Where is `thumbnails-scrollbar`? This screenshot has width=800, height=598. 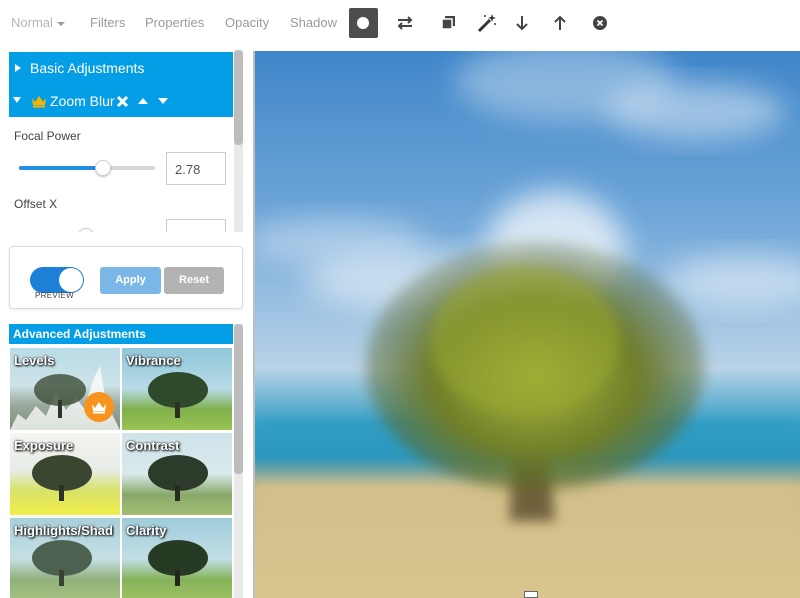 thumbnails-scrollbar is located at coordinates (238, 461).